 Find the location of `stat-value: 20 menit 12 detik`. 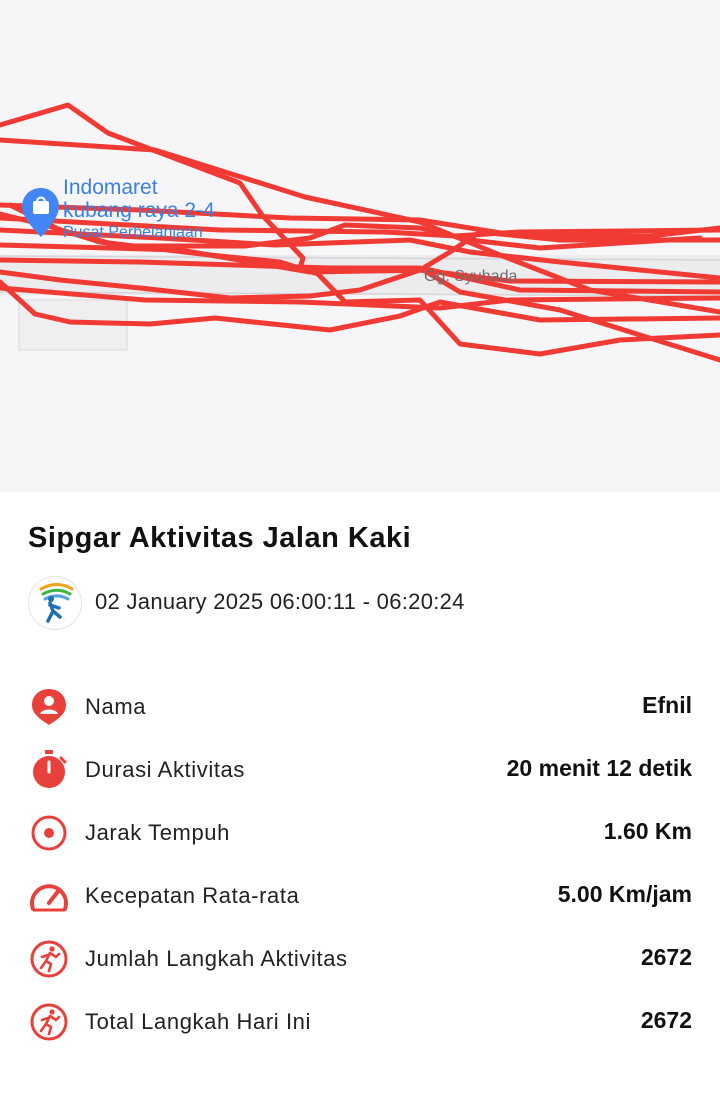

stat-value: 20 menit 12 detik is located at coordinates (599, 768).